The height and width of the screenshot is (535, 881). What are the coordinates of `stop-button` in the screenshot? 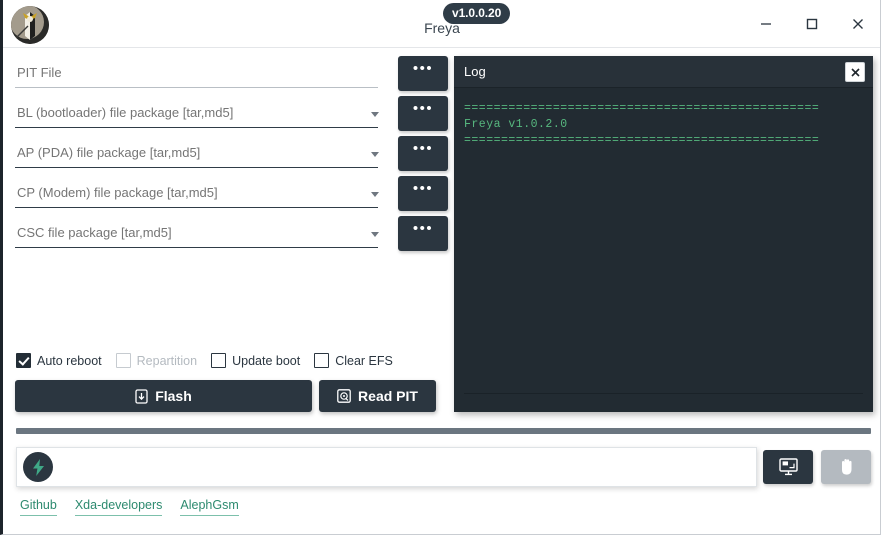 It's located at (846, 467).